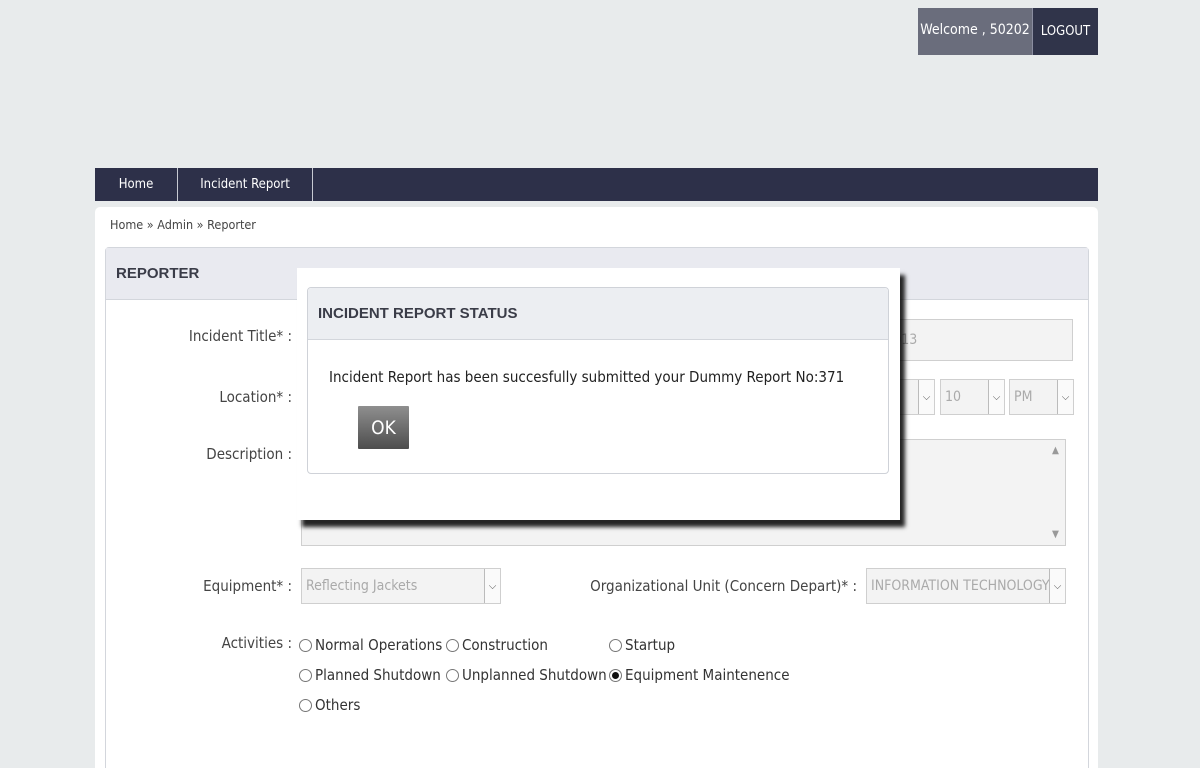  What do you see at coordinates (255, 397) in the screenshot?
I see `location-label: Location* :` at bounding box center [255, 397].